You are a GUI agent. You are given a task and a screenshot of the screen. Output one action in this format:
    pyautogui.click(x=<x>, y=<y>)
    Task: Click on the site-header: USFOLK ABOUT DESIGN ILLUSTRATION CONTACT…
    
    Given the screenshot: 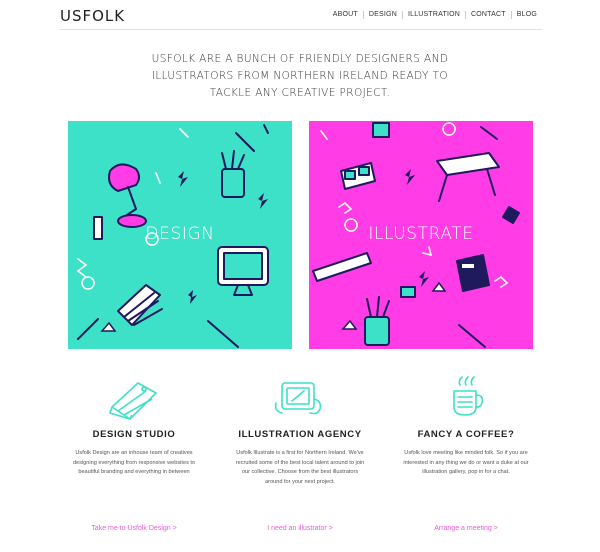 What is the action you would take?
    pyautogui.click(x=301, y=15)
    